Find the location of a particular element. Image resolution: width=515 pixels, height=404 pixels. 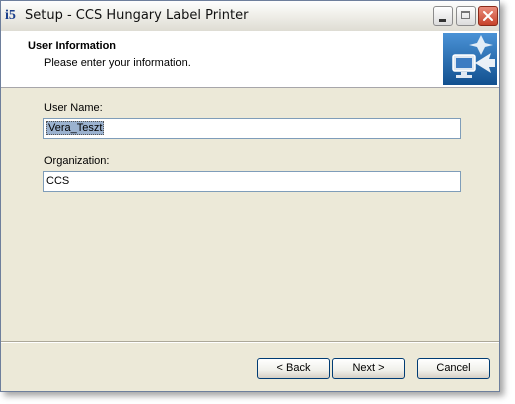

close-icon is located at coordinates (488, 16).